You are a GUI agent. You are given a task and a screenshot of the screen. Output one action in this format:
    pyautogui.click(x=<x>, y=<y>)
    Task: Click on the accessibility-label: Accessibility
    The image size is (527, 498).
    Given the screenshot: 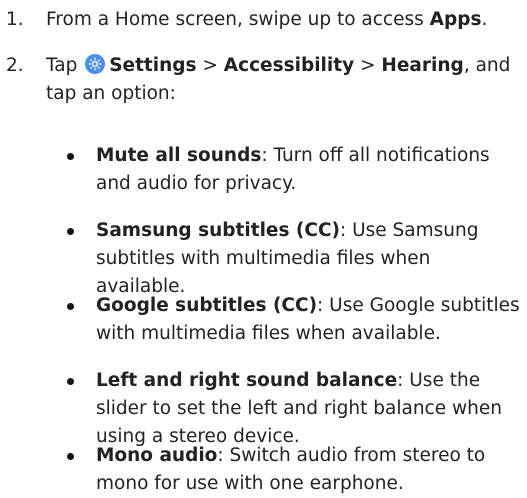 What is the action you would take?
    pyautogui.click(x=289, y=65)
    